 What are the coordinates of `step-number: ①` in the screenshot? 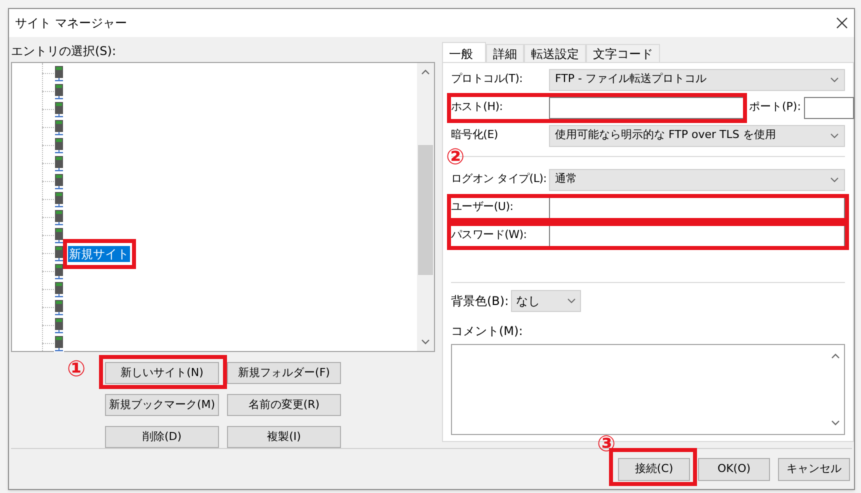 It's located at (76, 369).